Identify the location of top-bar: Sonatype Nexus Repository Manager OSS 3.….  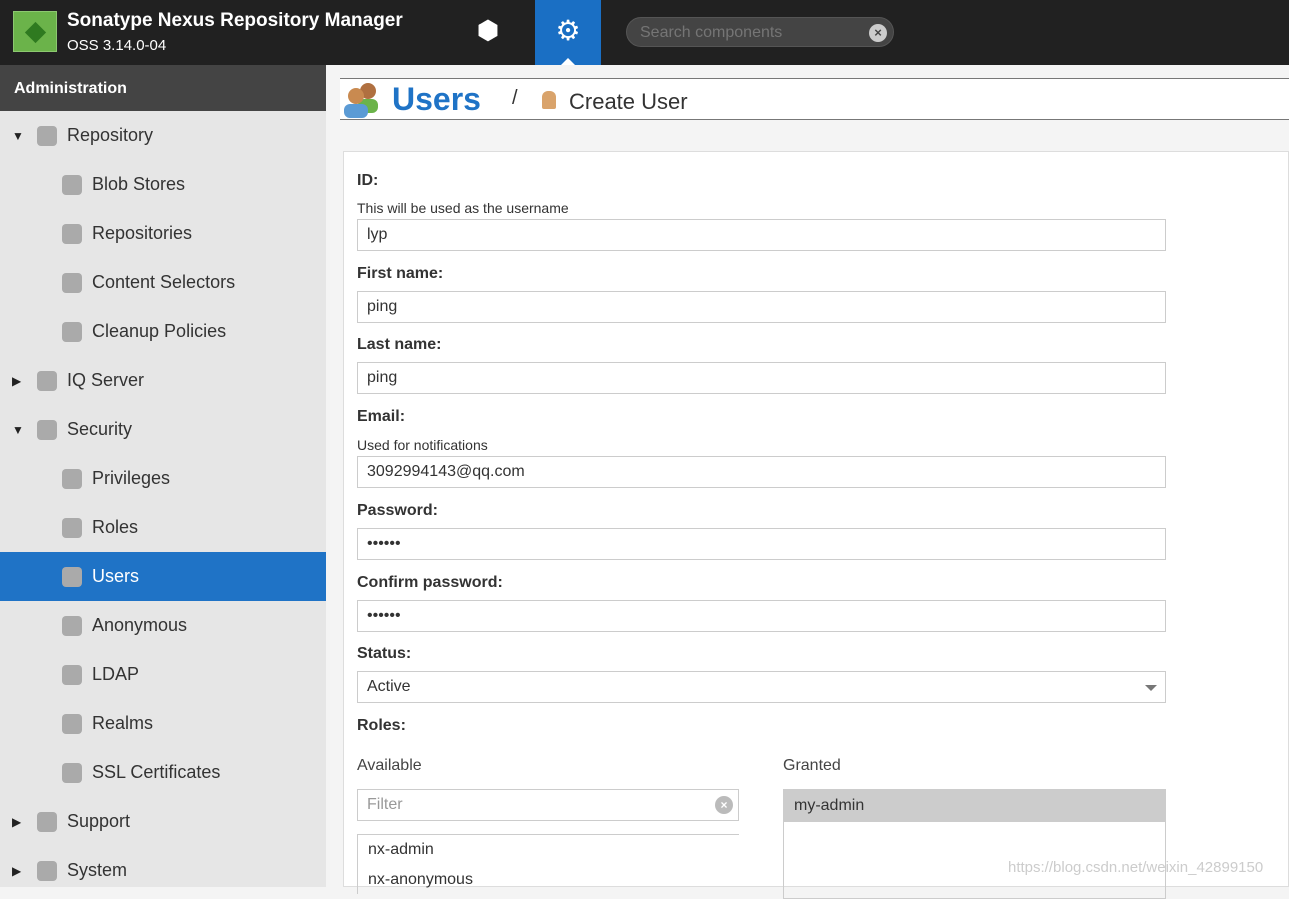
(644, 32).